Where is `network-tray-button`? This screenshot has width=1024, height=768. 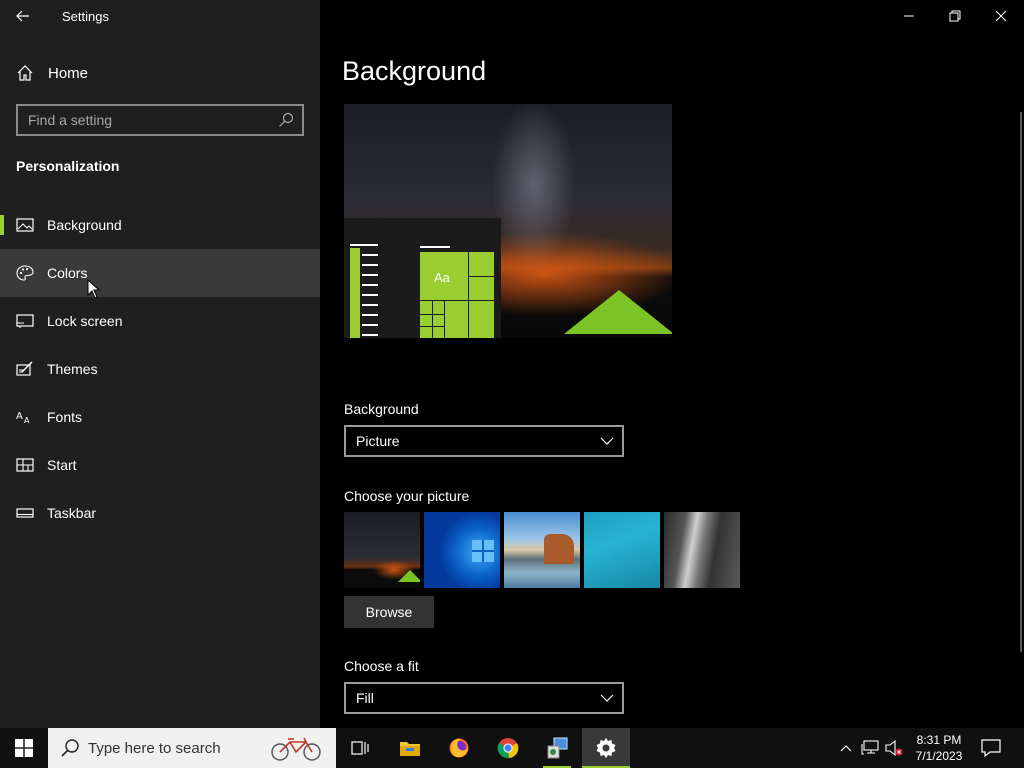
network-tray-button is located at coordinates (870, 748).